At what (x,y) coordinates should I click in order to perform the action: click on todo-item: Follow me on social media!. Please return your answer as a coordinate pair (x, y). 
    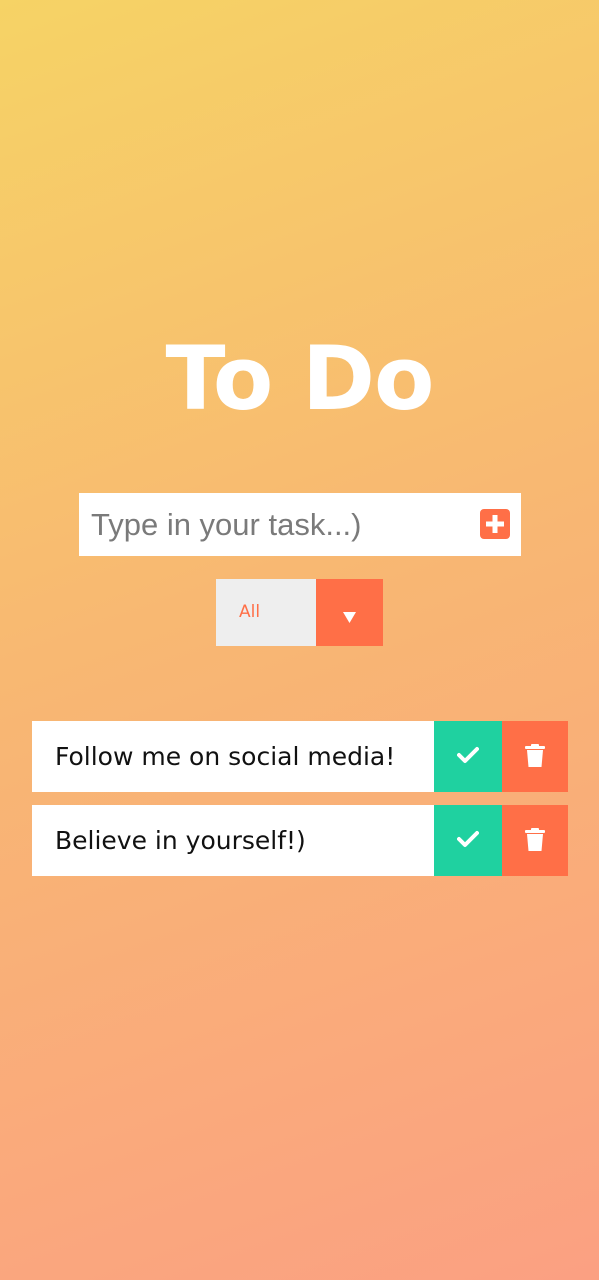
    Looking at the image, I should click on (300, 756).